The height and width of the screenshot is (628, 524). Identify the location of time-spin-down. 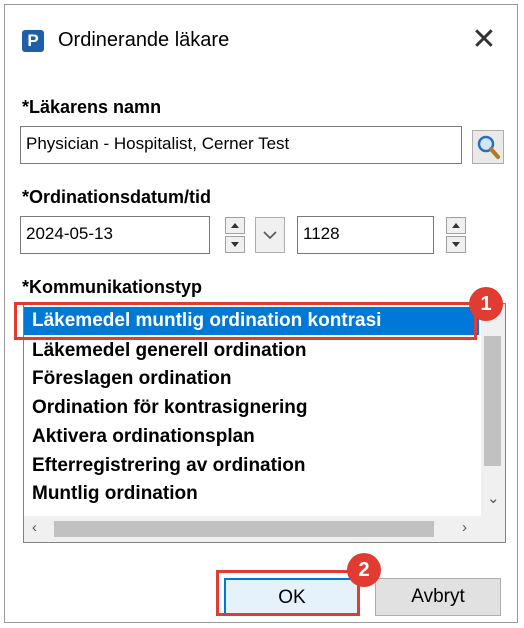
(456, 244).